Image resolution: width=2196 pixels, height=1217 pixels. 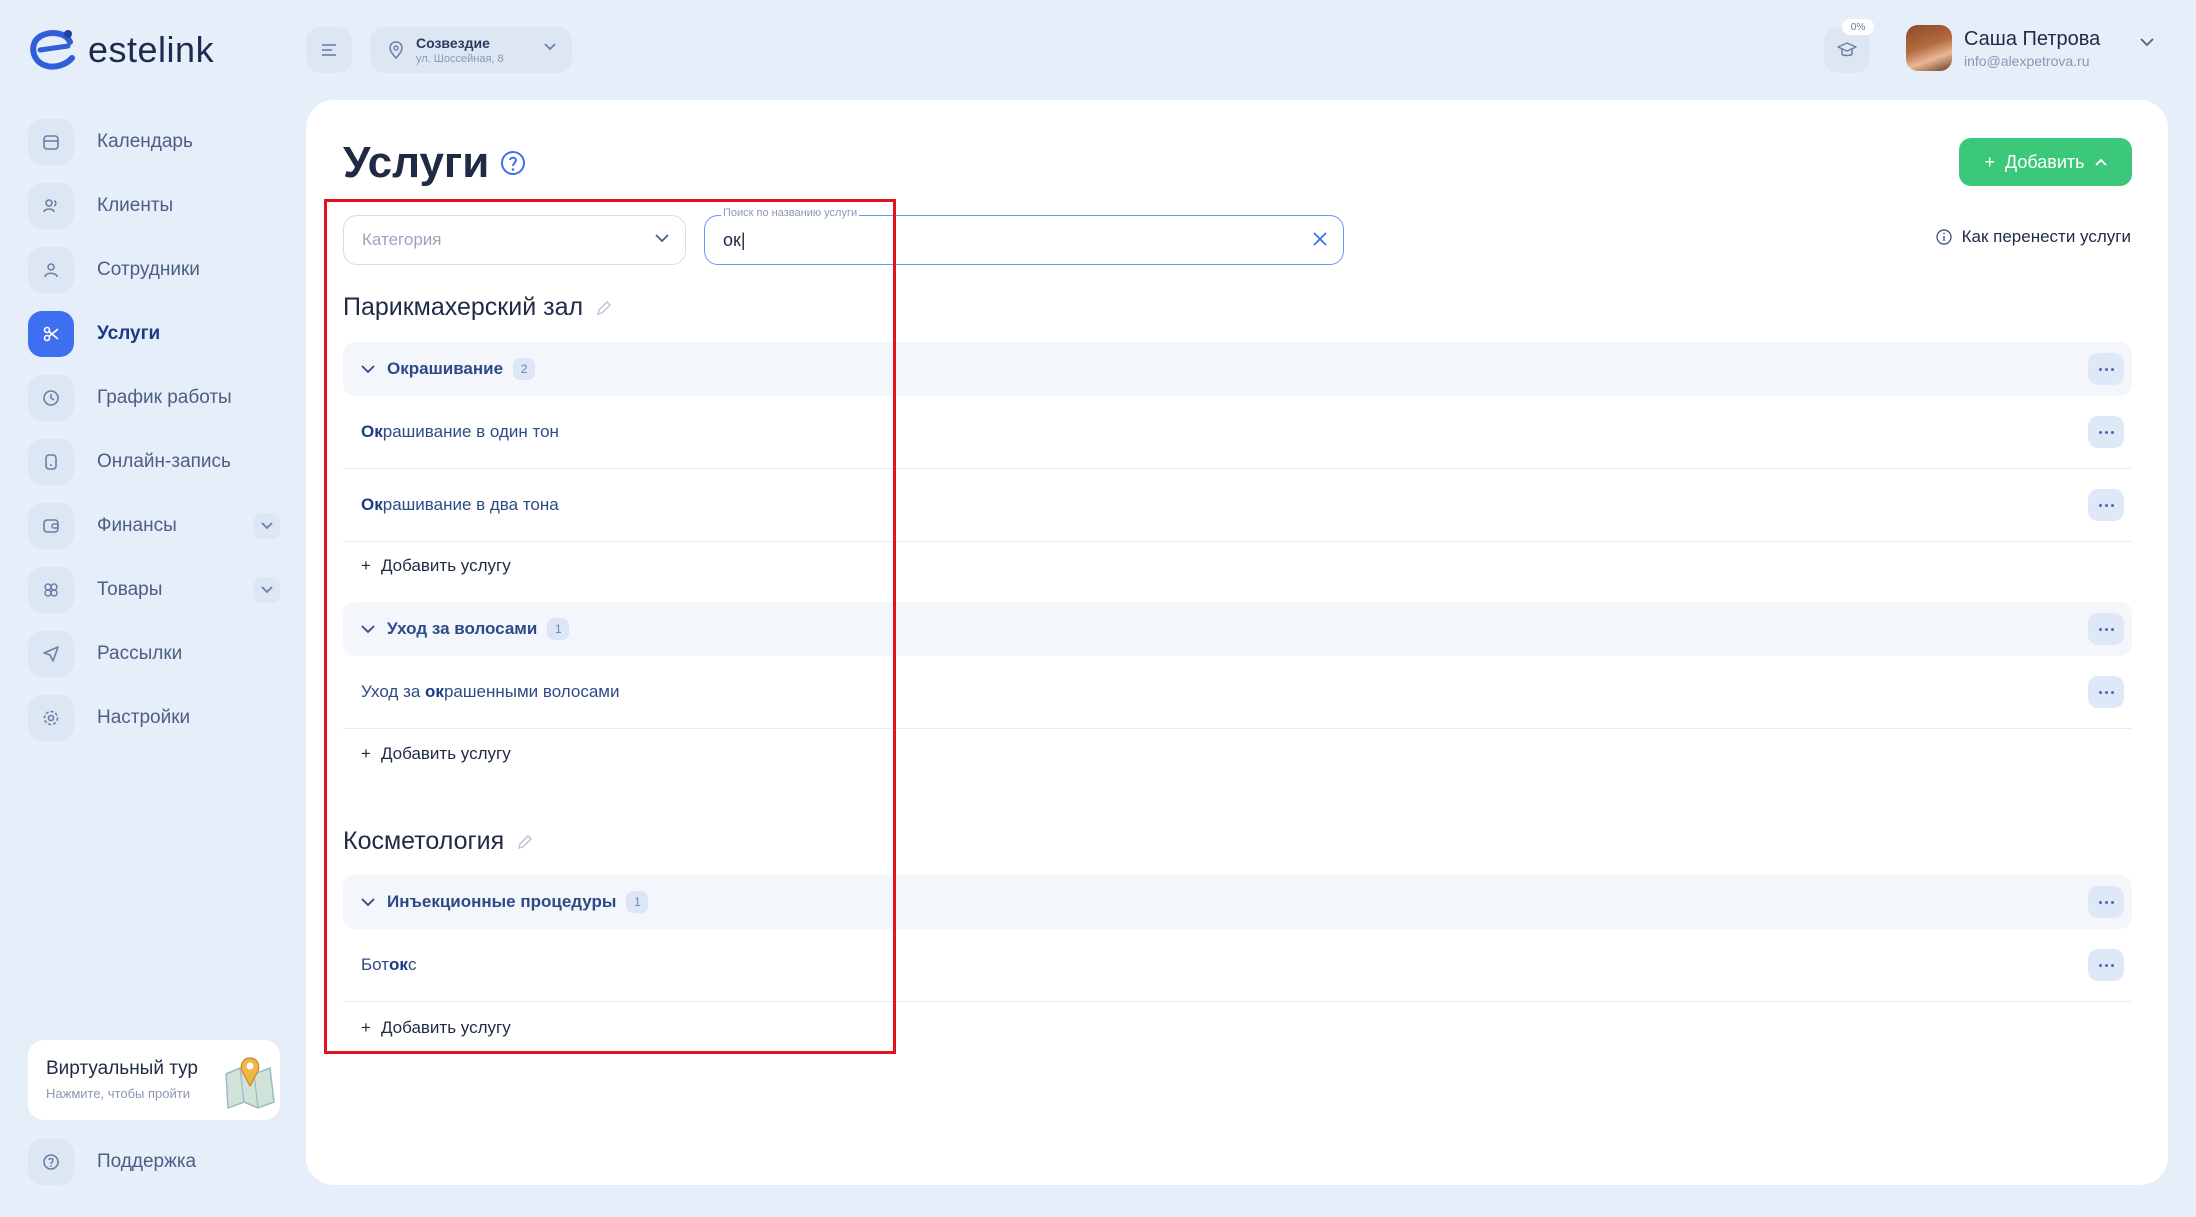 What do you see at coordinates (147, 1161) in the screenshot?
I see `nav-label: Поддержка` at bounding box center [147, 1161].